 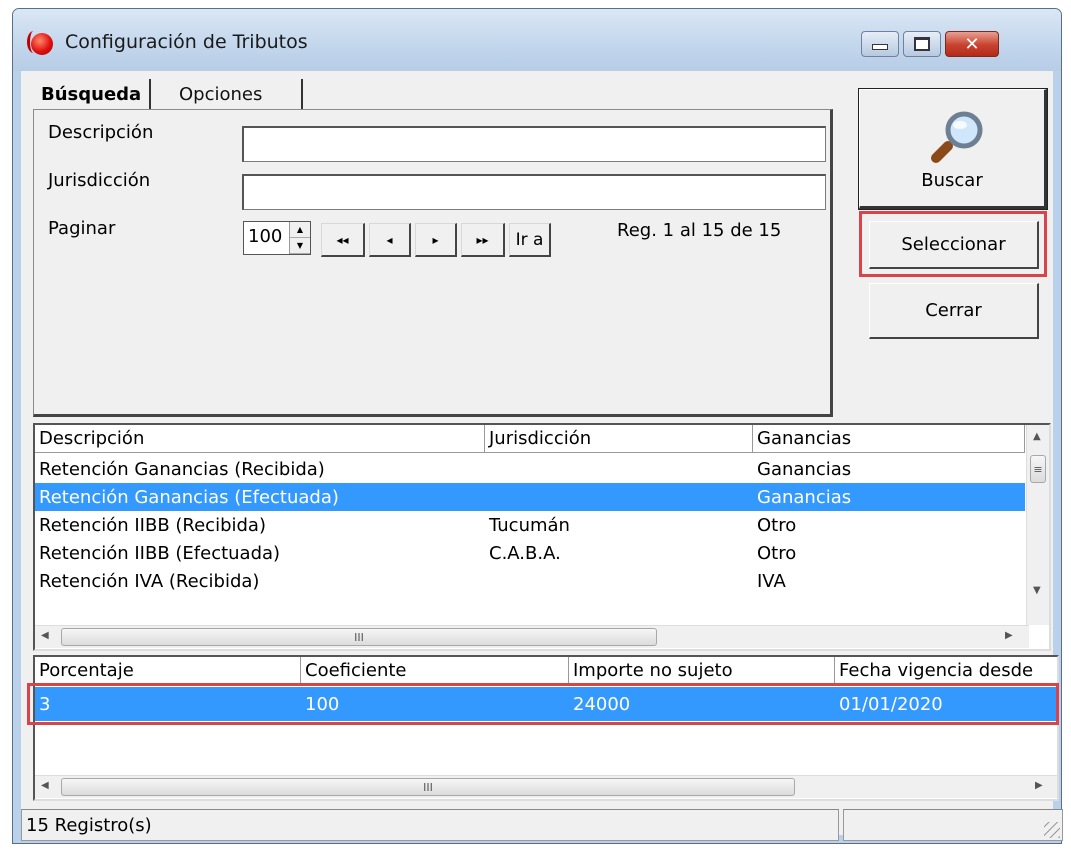 I want to click on status-bar: 15 Registro(s), so click(x=542, y=825).